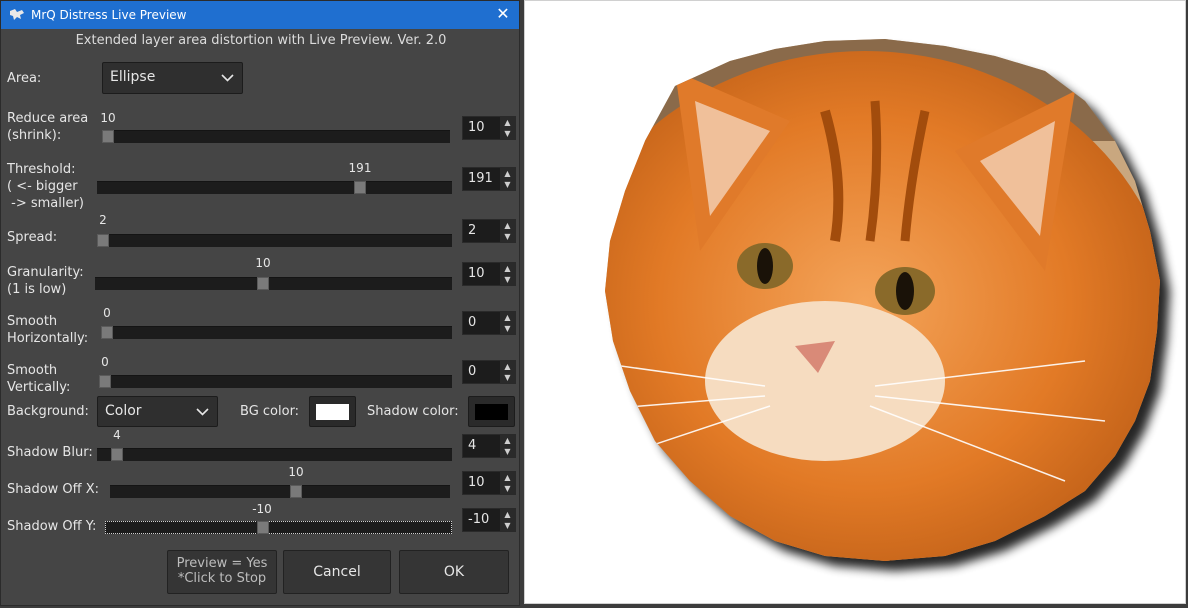 The width and height of the screenshot is (1188, 608). What do you see at coordinates (123, 411) in the screenshot?
I see `background-value: Color` at bounding box center [123, 411].